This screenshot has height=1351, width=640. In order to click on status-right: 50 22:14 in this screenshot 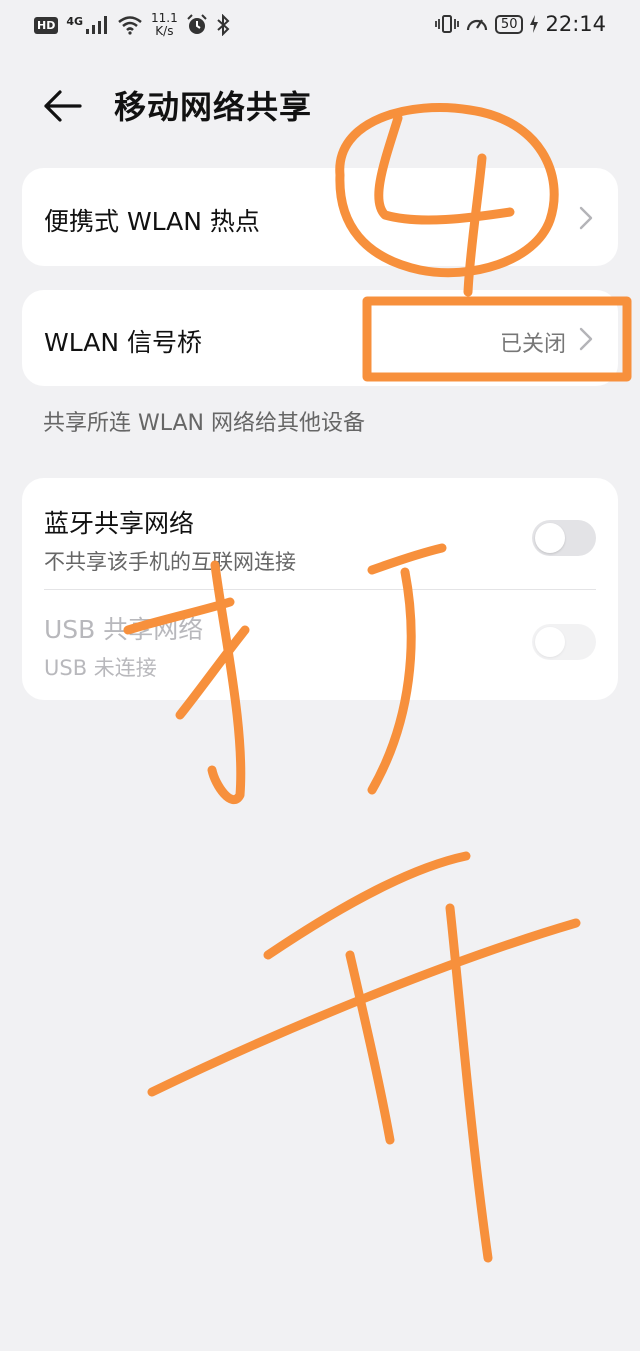, I will do `click(520, 24)`.